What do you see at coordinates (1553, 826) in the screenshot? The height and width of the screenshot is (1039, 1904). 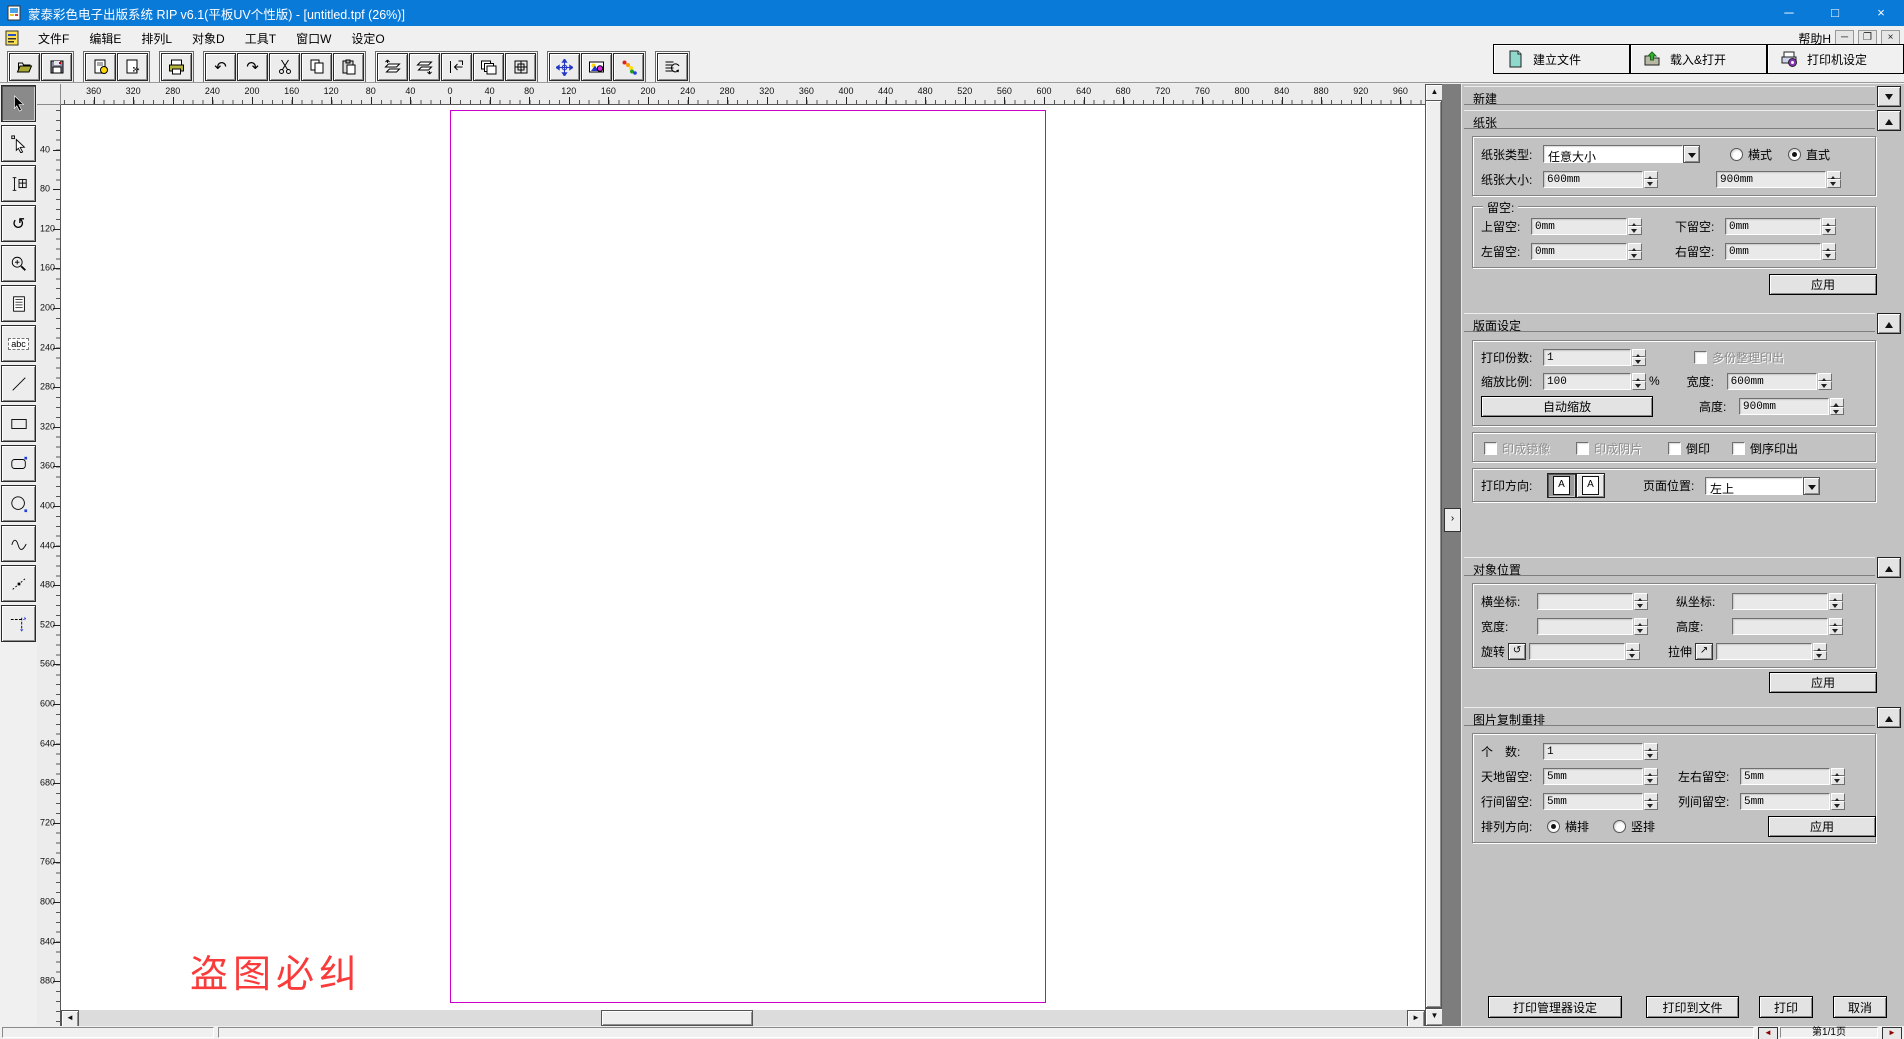 I see `horizontal-radio` at bounding box center [1553, 826].